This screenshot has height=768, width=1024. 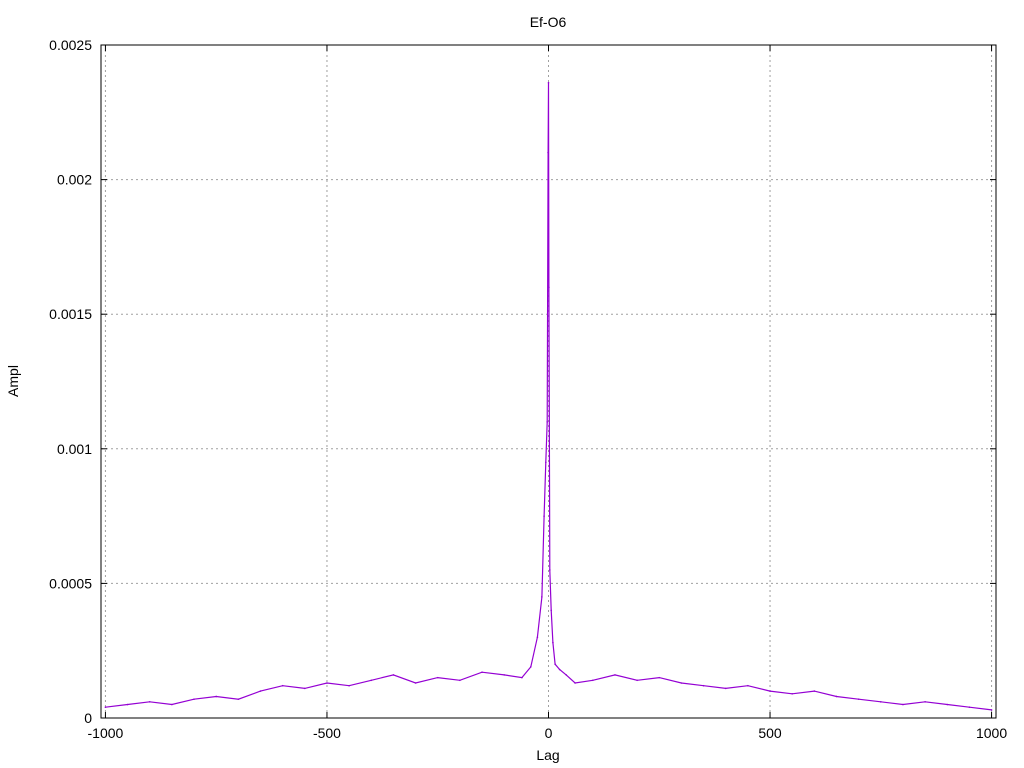 What do you see at coordinates (991, 733) in the screenshot?
I see `x-tick-label: 1000` at bounding box center [991, 733].